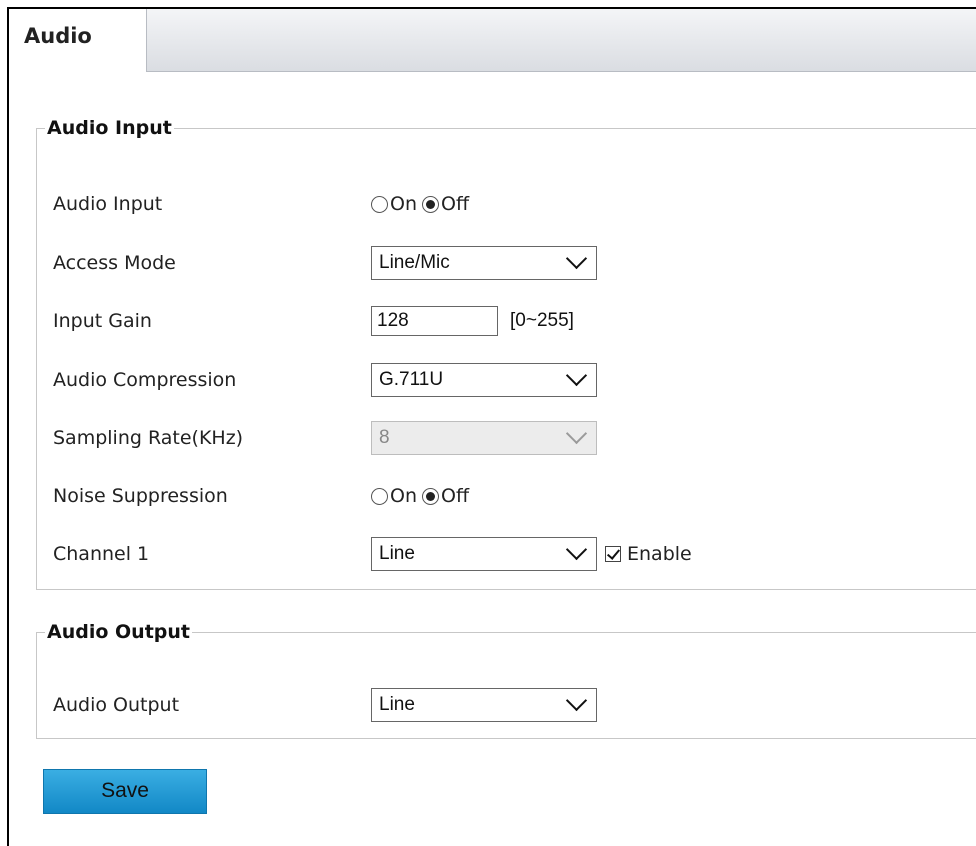 The width and height of the screenshot is (976, 846). What do you see at coordinates (613, 554) in the screenshot?
I see `channel1-enable-checkbox` at bounding box center [613, 554].